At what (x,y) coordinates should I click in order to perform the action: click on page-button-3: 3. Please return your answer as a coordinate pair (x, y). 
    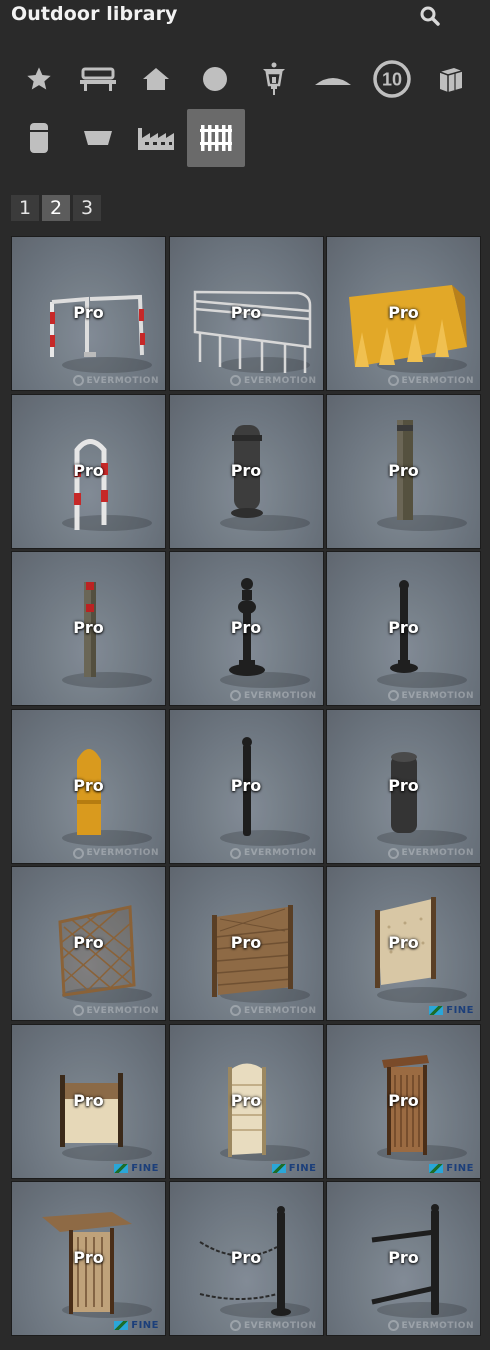
    Looking at the image, I should click on (87, 208).